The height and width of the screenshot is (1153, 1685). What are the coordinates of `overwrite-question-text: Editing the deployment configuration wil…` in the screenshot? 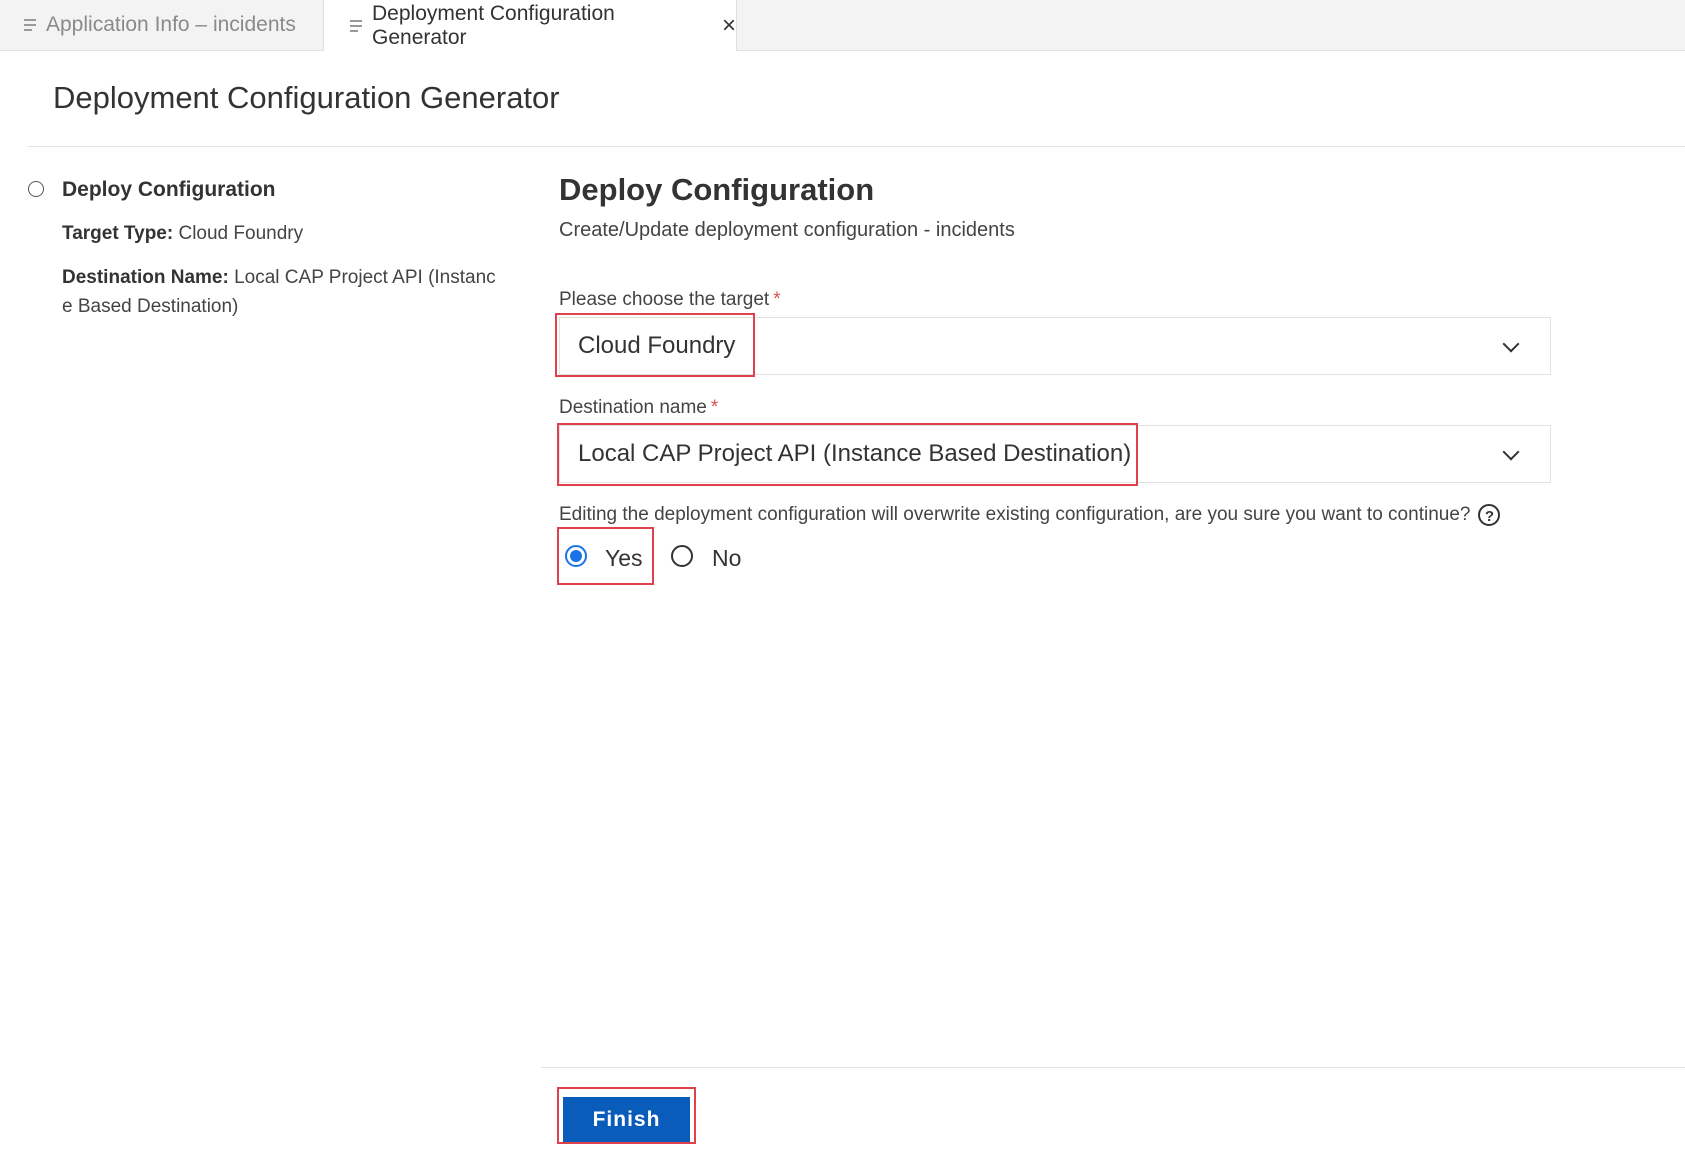 It's located at (1015, 515).